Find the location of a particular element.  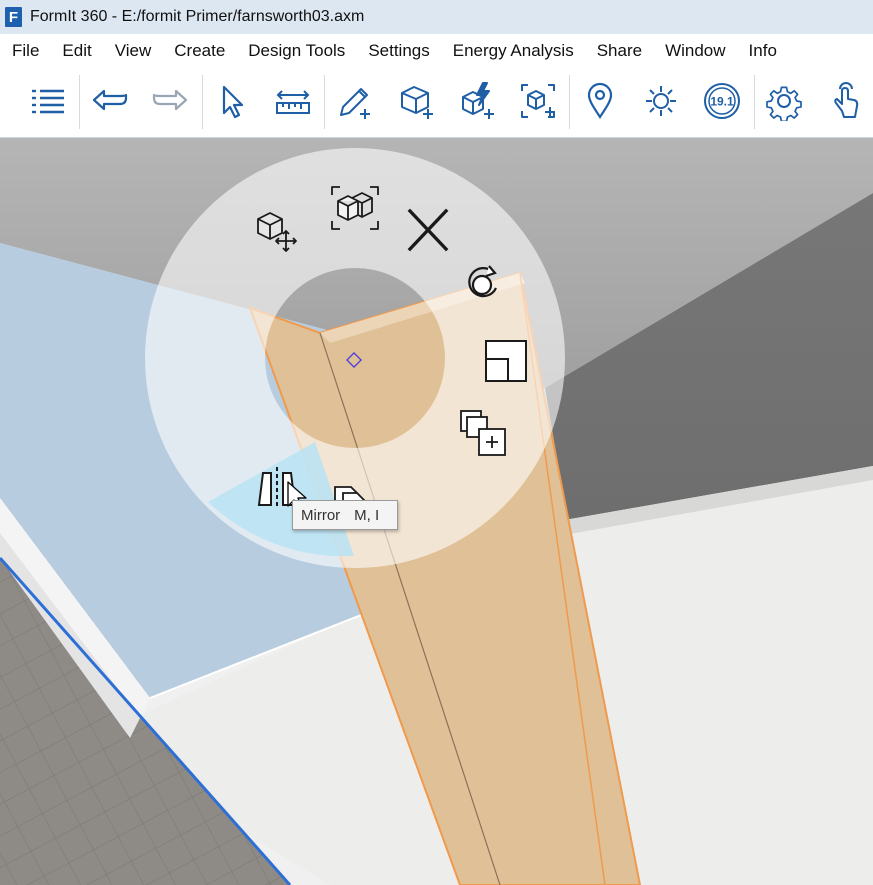

menu-design-tools: Design Tools is located at coordinates (296, 51).